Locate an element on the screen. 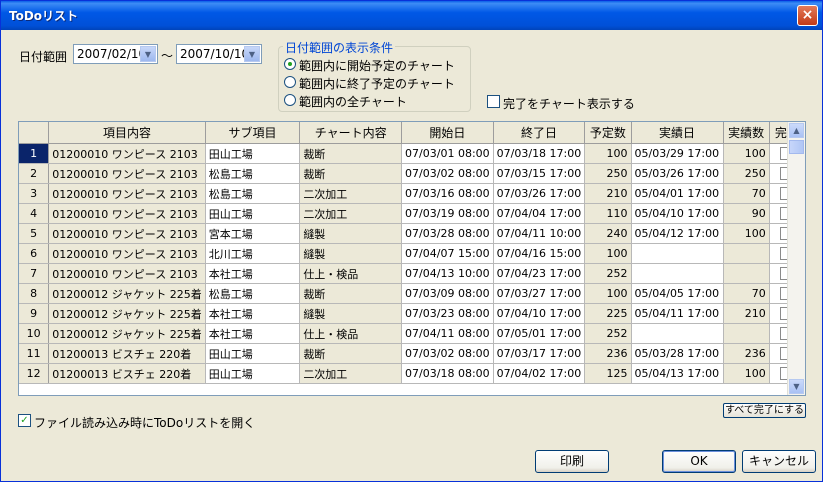  cell-start: 07/03/09 08:00 is located at coordinates (447, 293).